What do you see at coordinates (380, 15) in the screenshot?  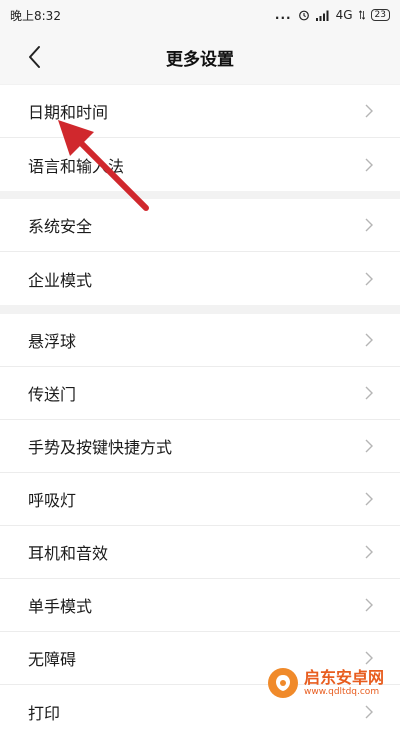 I see `battery-indicator: 23` at bounding box center [380, 15].